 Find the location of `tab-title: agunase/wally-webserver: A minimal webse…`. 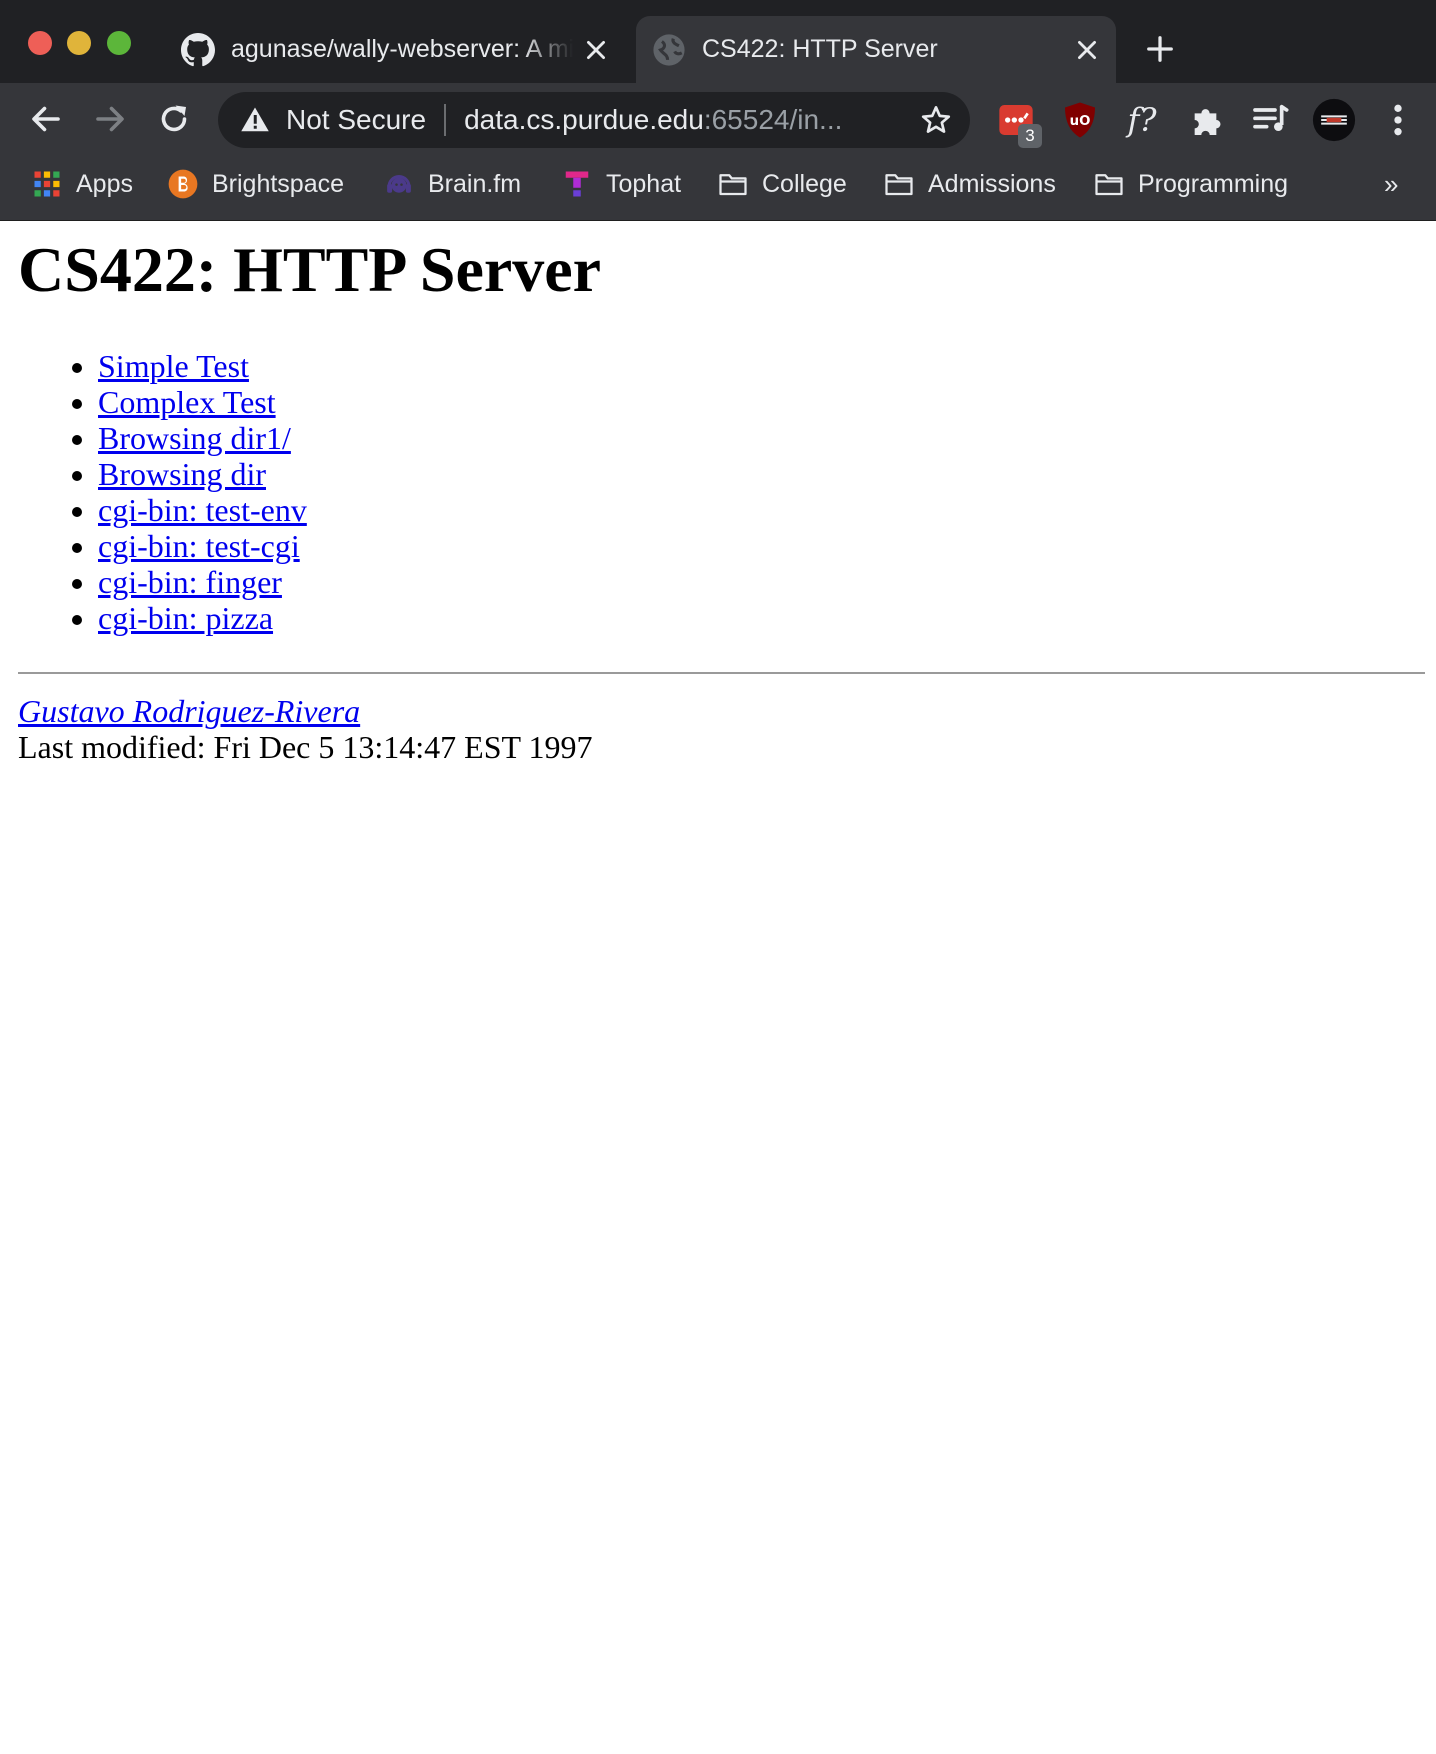

tab-title: agunase/wally-webserver: A minimal webse… is located at coordinates (402, 49).